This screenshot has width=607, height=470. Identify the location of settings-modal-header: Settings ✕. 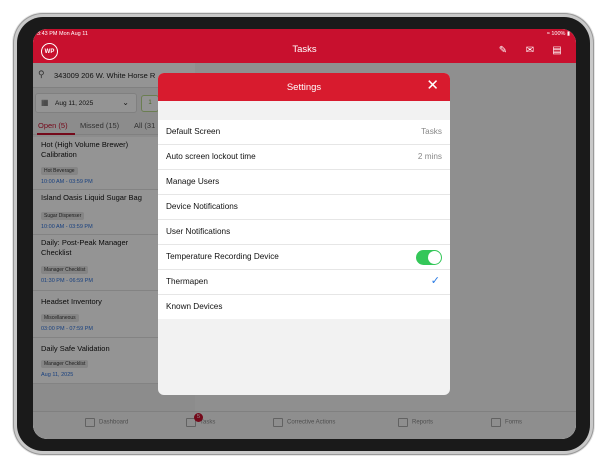
(304, 87).